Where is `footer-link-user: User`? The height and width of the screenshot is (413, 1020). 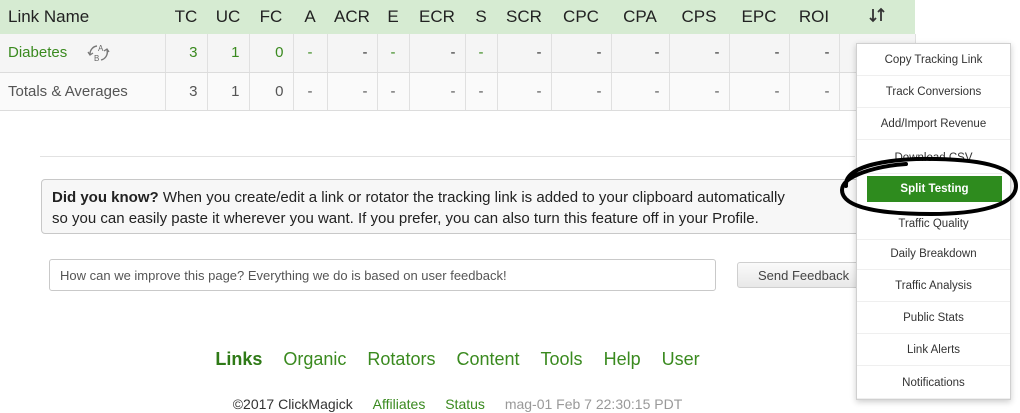
footer-link-user: User is located at coordinates (681, 359).